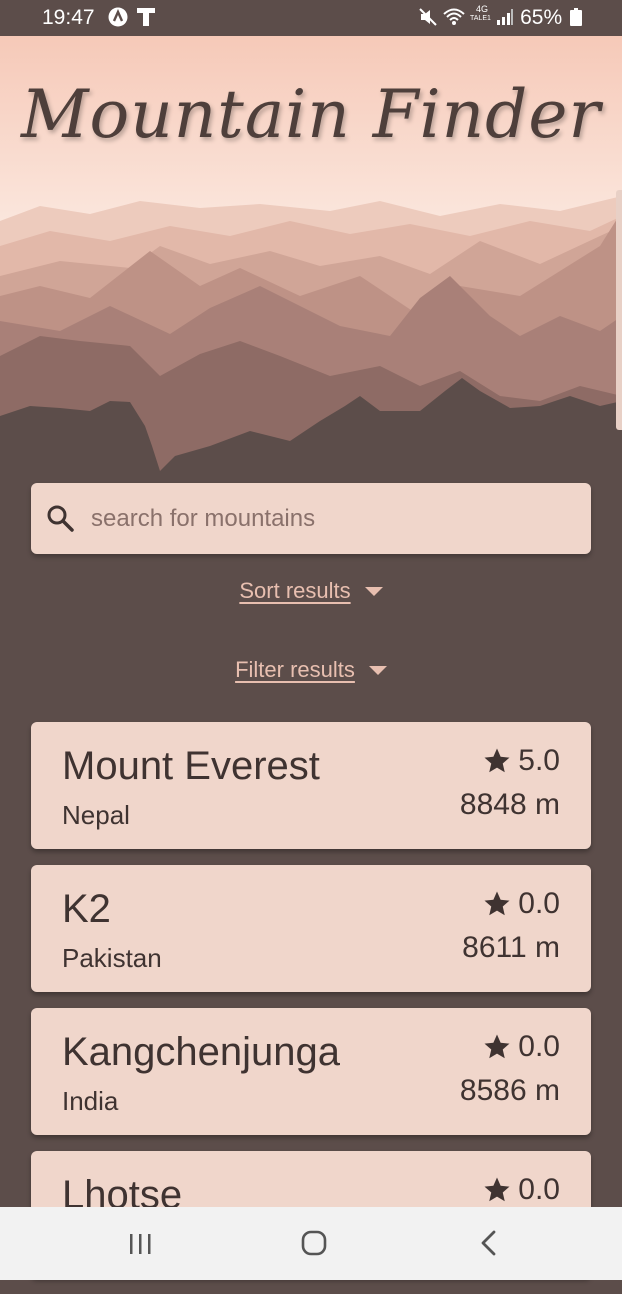 The image size is (622, 1294). What do you see at coordinates (539, 760) in the screenshot?
I see `rating-value: 5.0` at bounding box center [539, 760].